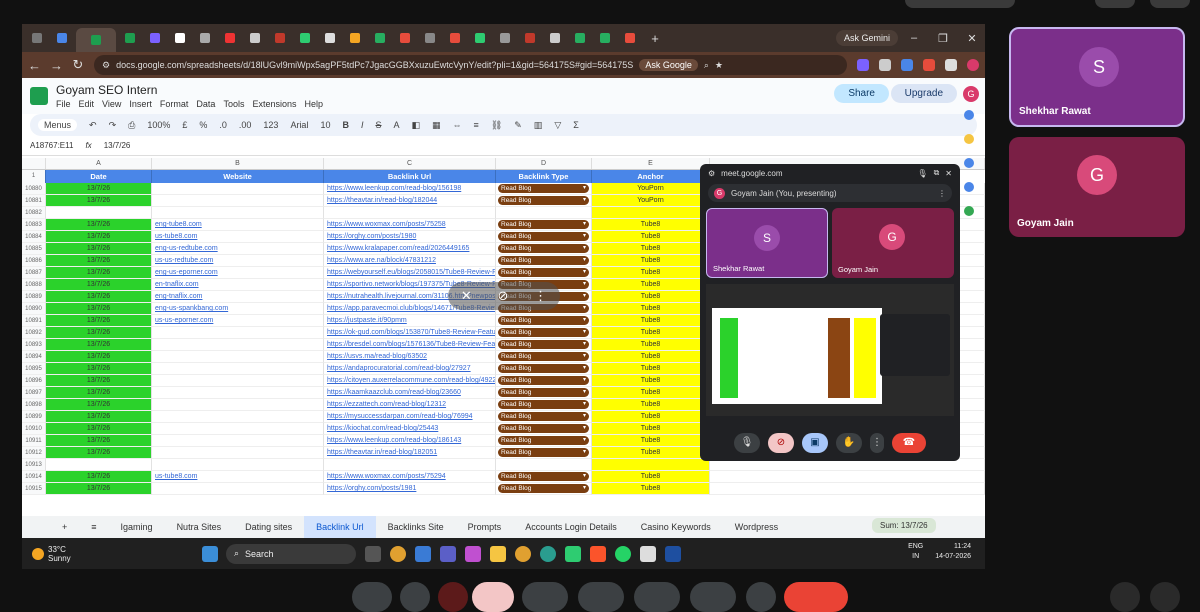 The image size is (1200, 612). What do you see at coordinates (34, 465) in the screenshot?
I see `row-number: 10913` at bounding box center [34, 465].